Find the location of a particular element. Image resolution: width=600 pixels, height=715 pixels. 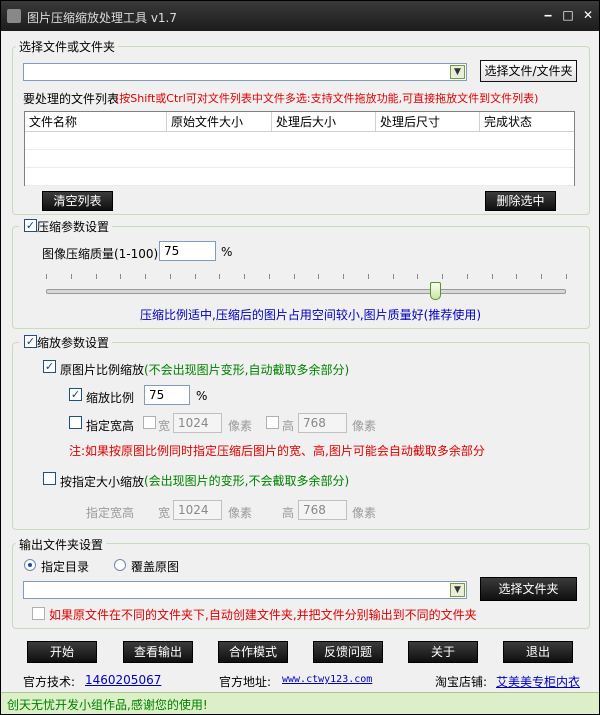

close-button: ✕ is located at coordinates (588, 15).